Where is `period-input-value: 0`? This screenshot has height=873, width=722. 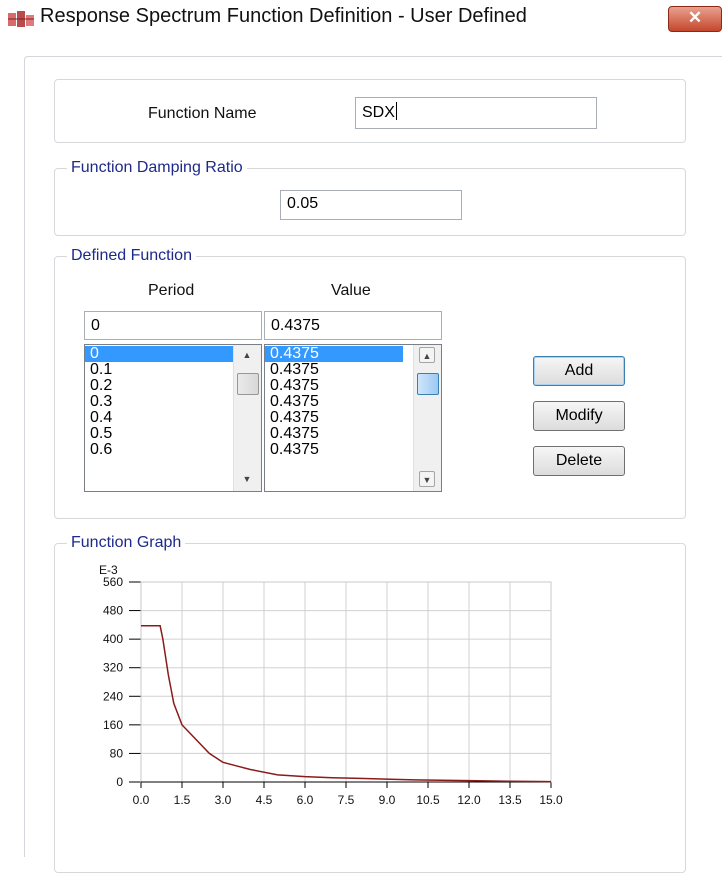 period-input-value: 0 is located at coordinates (95, 325).